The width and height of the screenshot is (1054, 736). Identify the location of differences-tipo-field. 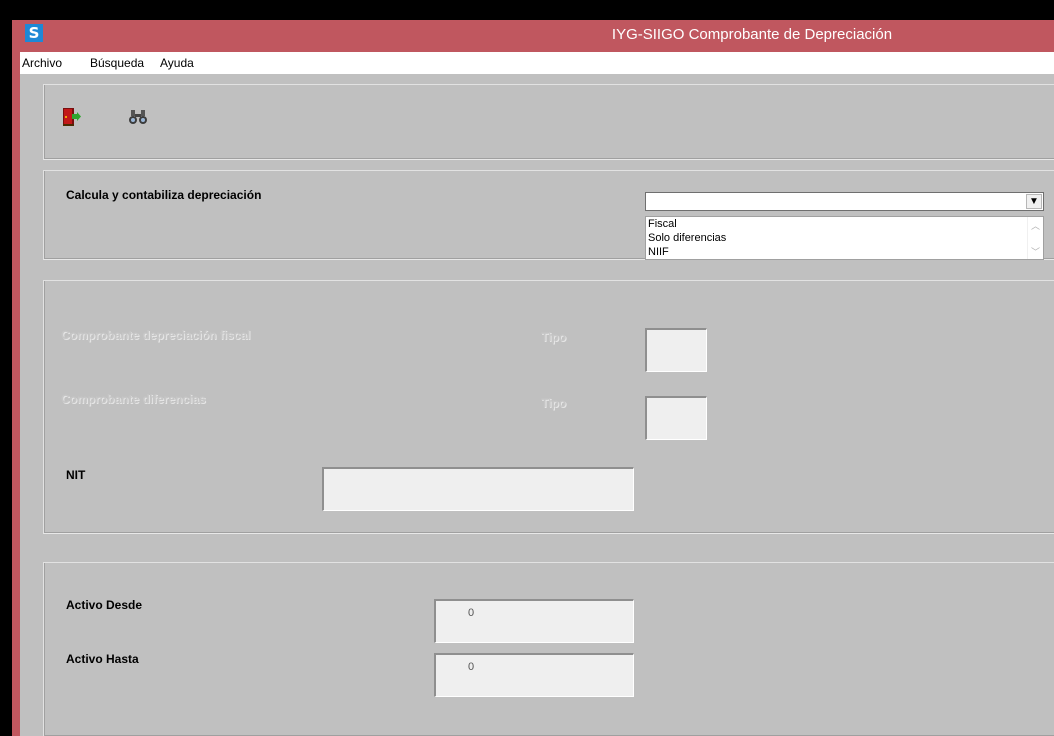
(676, 418).